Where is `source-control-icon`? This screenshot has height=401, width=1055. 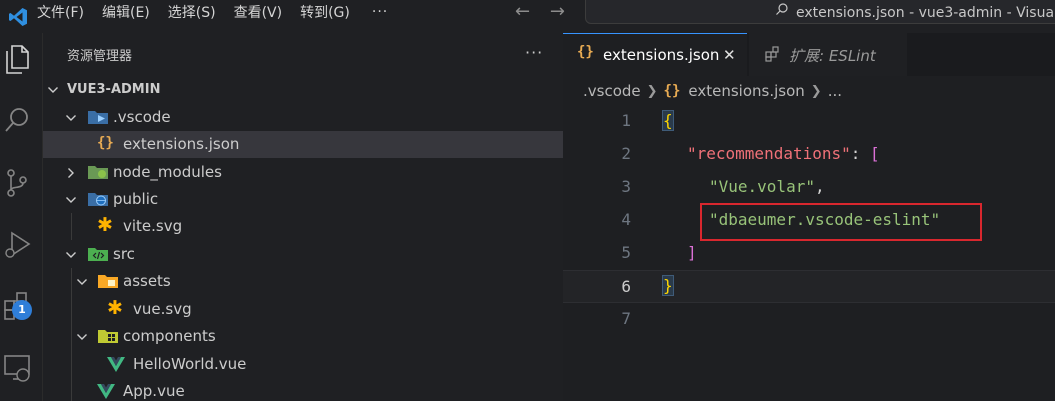
source-control-icon is located at coordinates (17, 183).